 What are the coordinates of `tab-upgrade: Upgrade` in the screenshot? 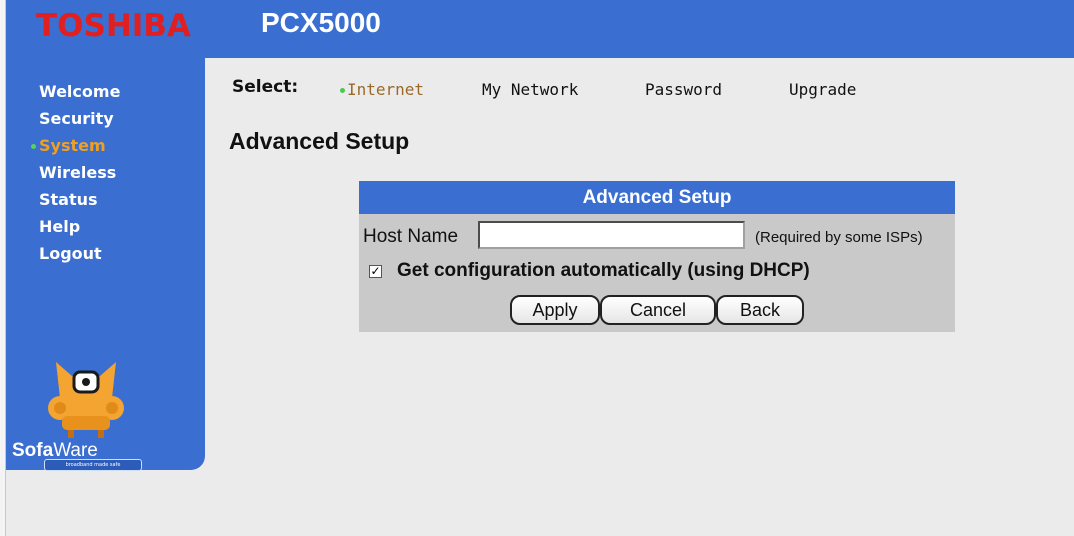 It's located at (822, 89).